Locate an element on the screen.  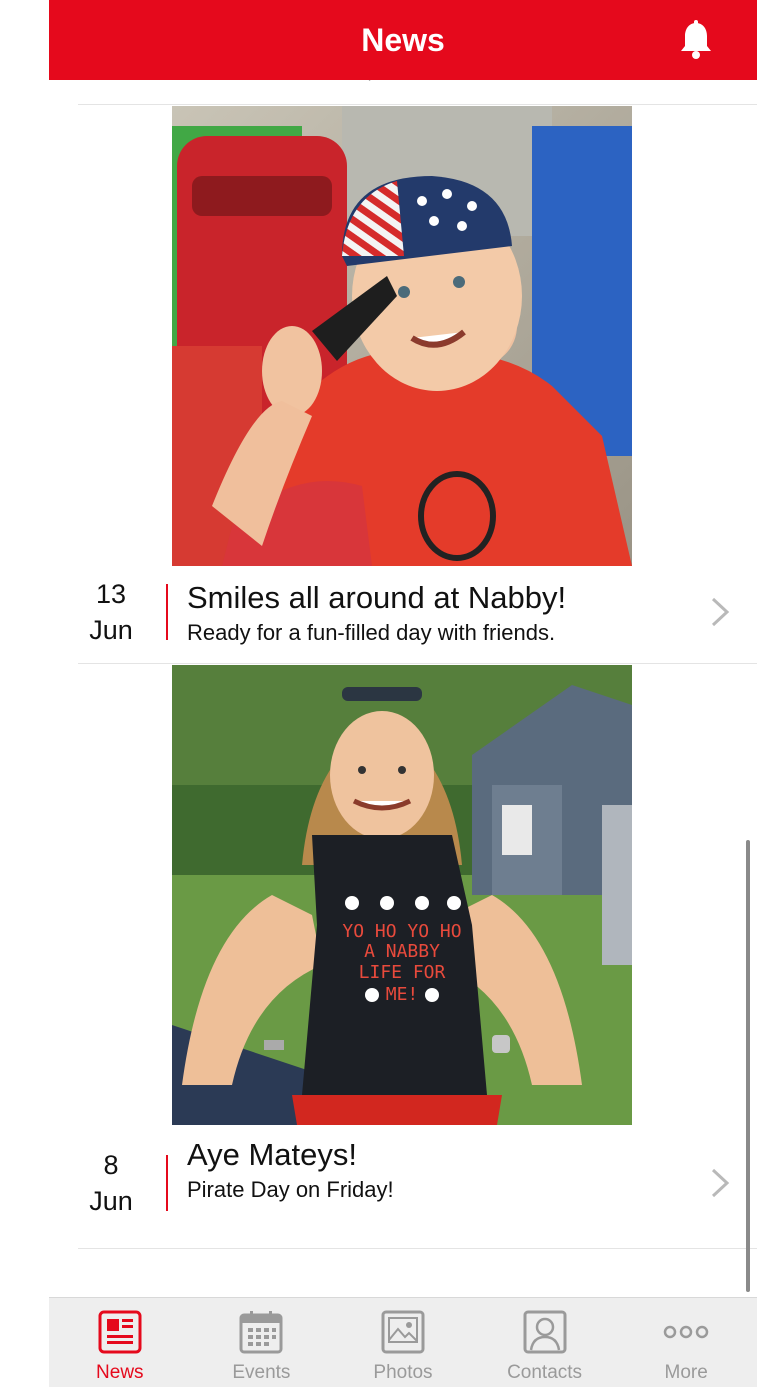
contact-icon is located at coordinates (545, 1332).